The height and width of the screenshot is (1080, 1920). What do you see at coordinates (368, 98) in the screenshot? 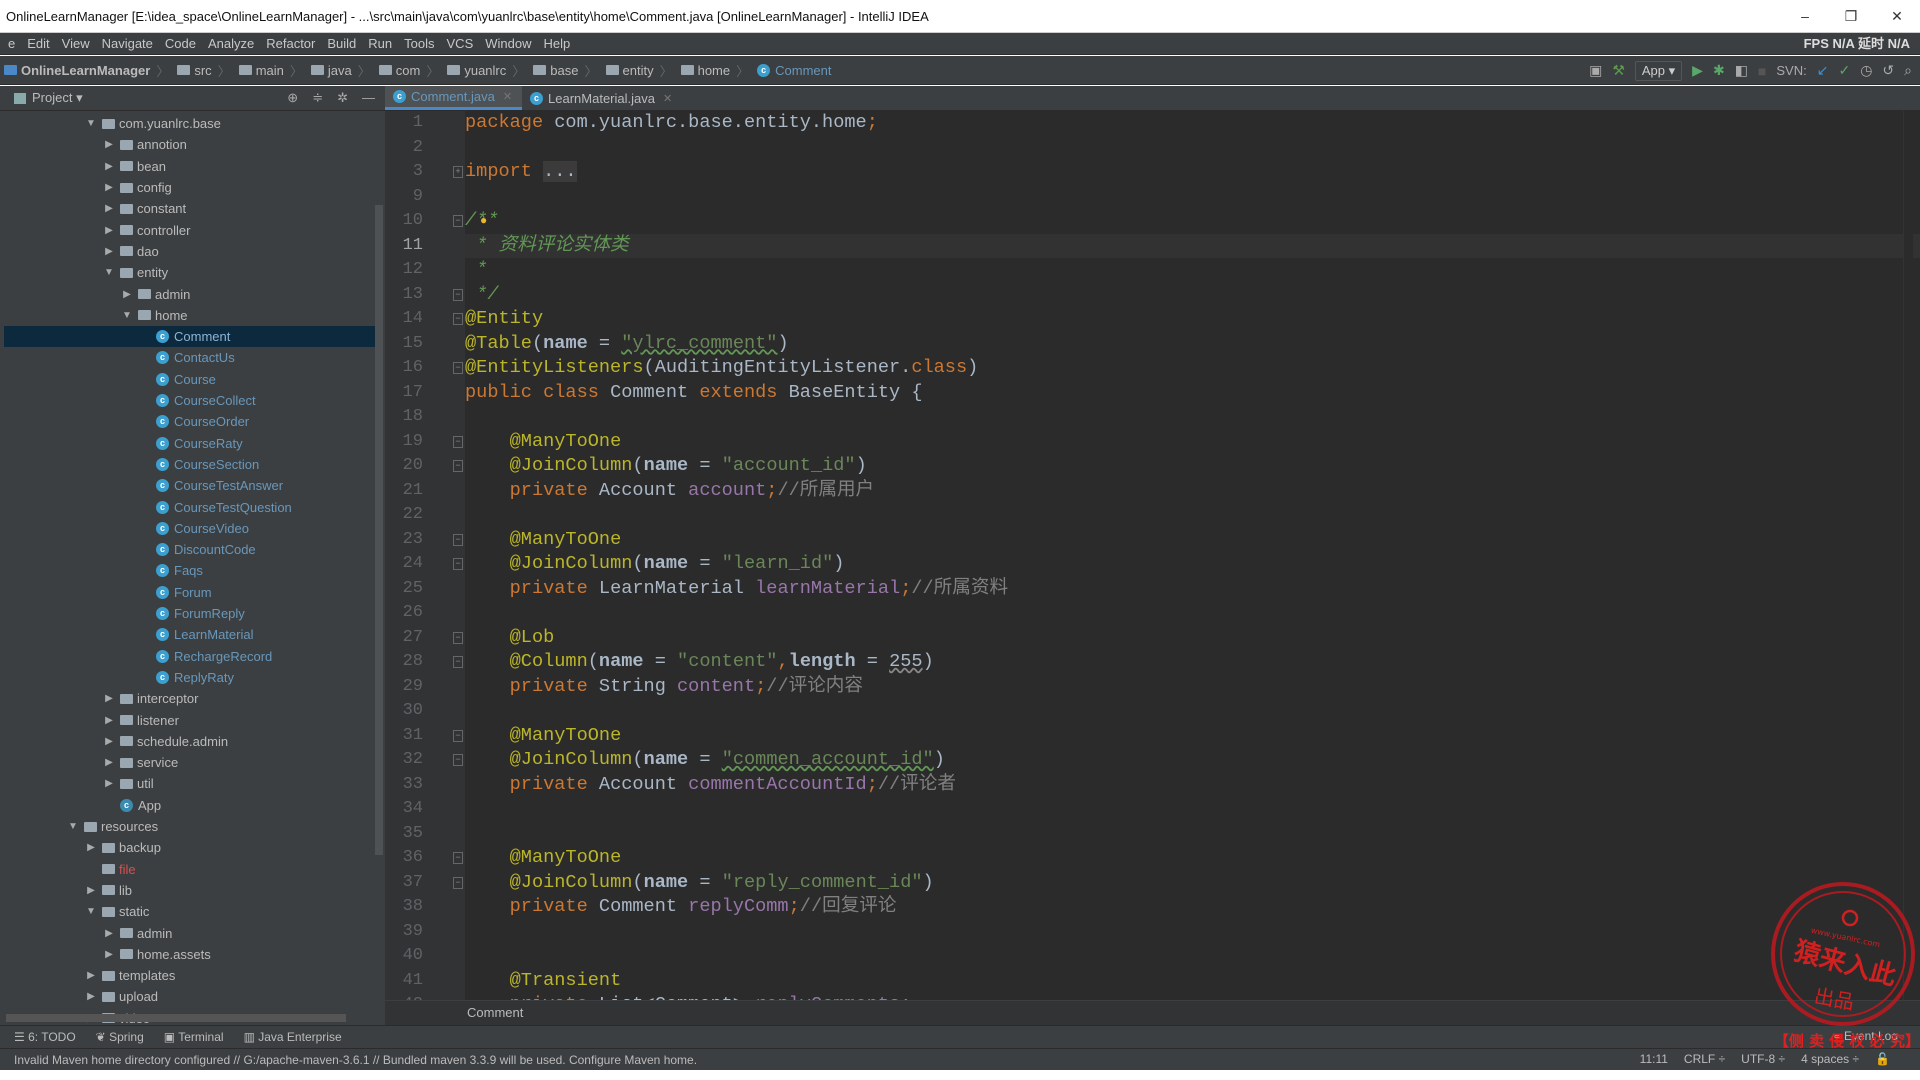
I see `hide-icon: —` at bounding box center [368, 98].